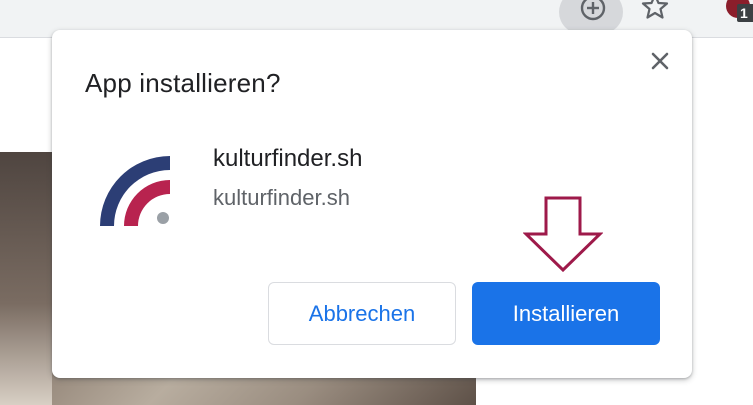  I want to click on star-icon, so click(655, 11).